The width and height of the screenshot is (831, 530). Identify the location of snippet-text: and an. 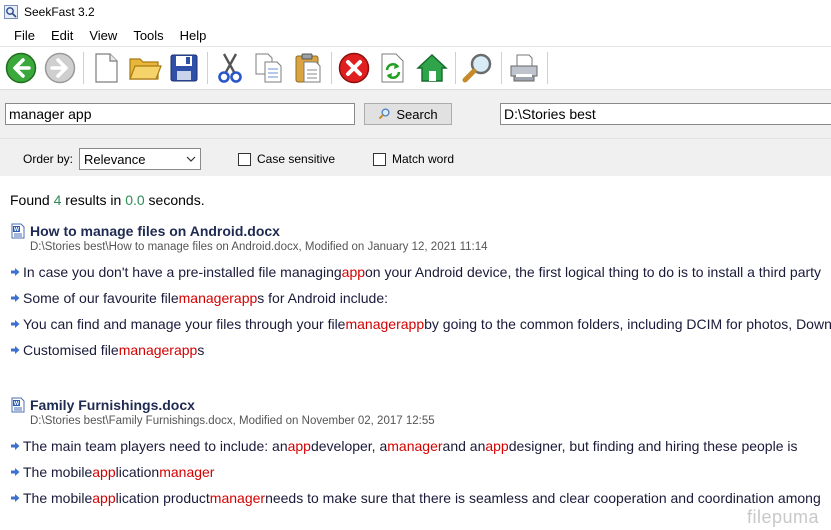
(464, 446).